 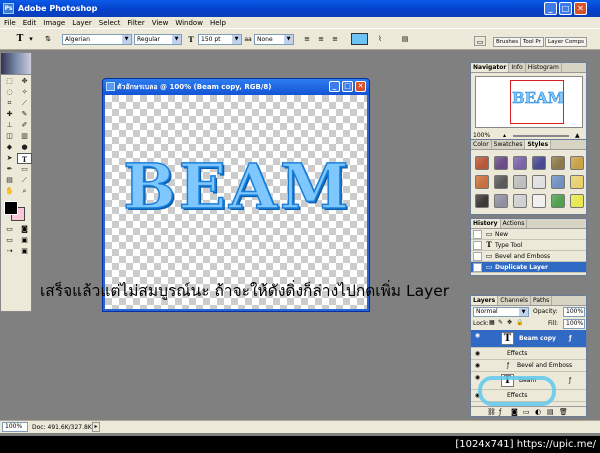 I want to click on doc-close-button: ✕, so click(x=360, y=86).